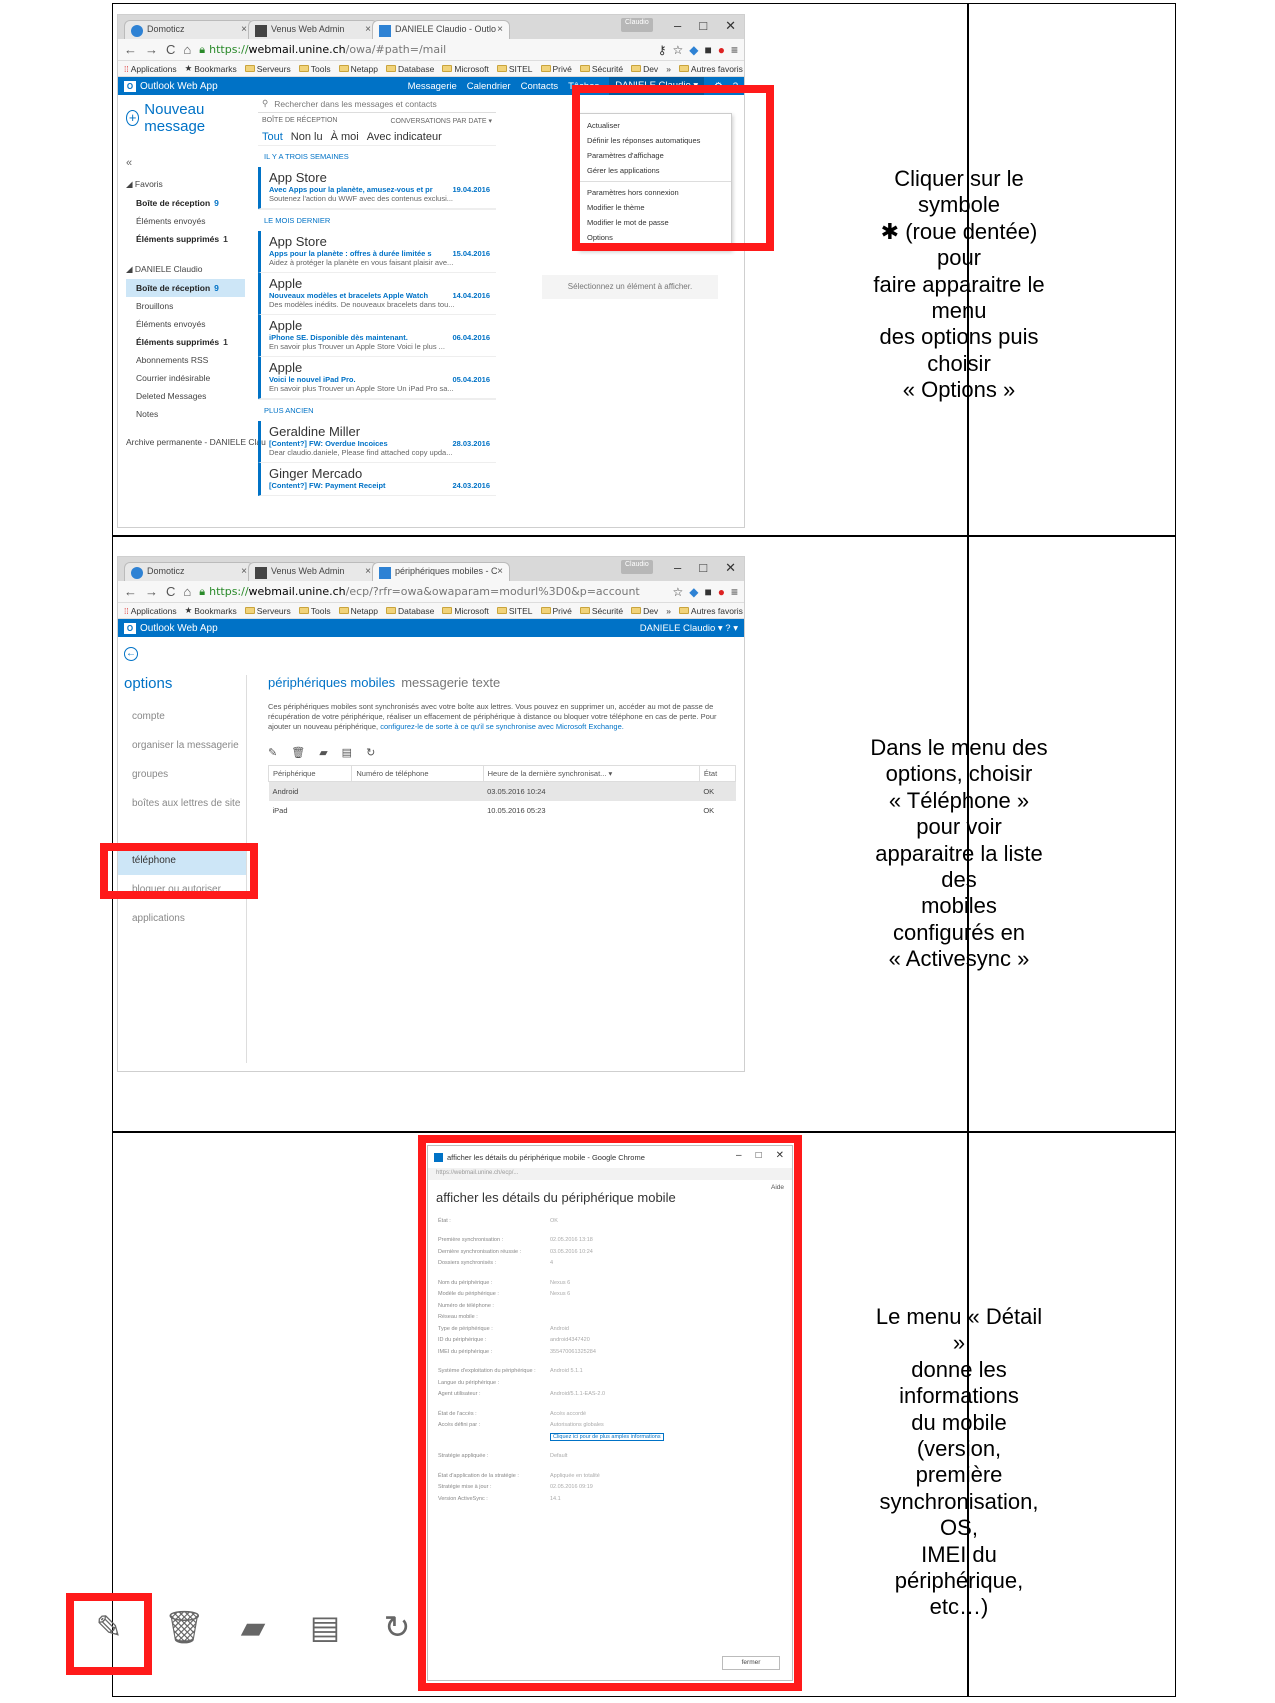 Image resolution: width=1275 pixels, height=1703 pixels. Describe the element at coordinates (397, 1627) in the screenshot. I see `refresh-icon: ↻` at that location.